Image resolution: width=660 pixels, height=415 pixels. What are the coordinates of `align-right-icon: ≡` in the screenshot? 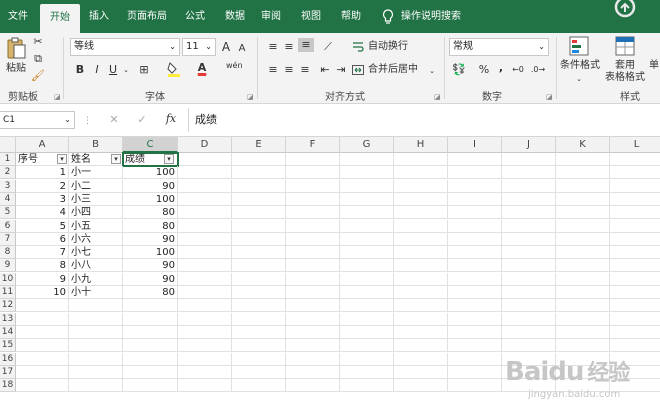 It's located at (305, 70).